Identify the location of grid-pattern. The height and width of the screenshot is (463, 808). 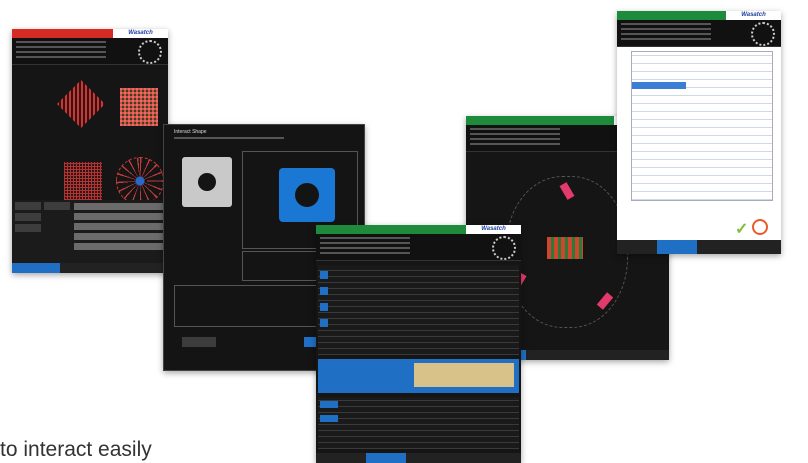
(139, 107).